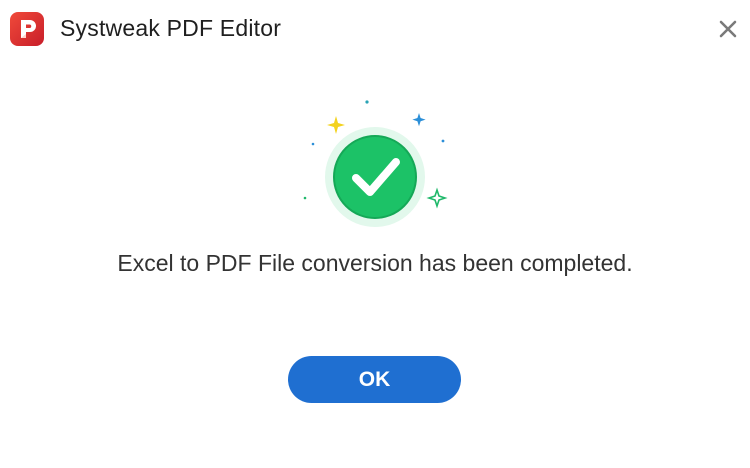 Image resolution: width=750 pixels, height=468 pixels. Describe the element at coordinates (375, 163) in the screenshot. I see `success-check-icon` at that location.